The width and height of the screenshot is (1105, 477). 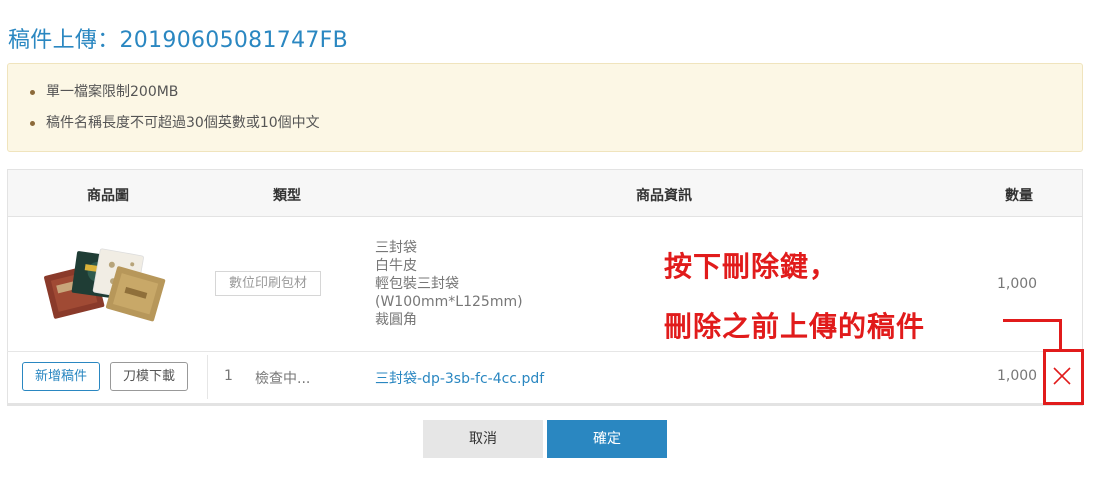 I want to click on confirm-button: 確定, so click(x=607, y=439).